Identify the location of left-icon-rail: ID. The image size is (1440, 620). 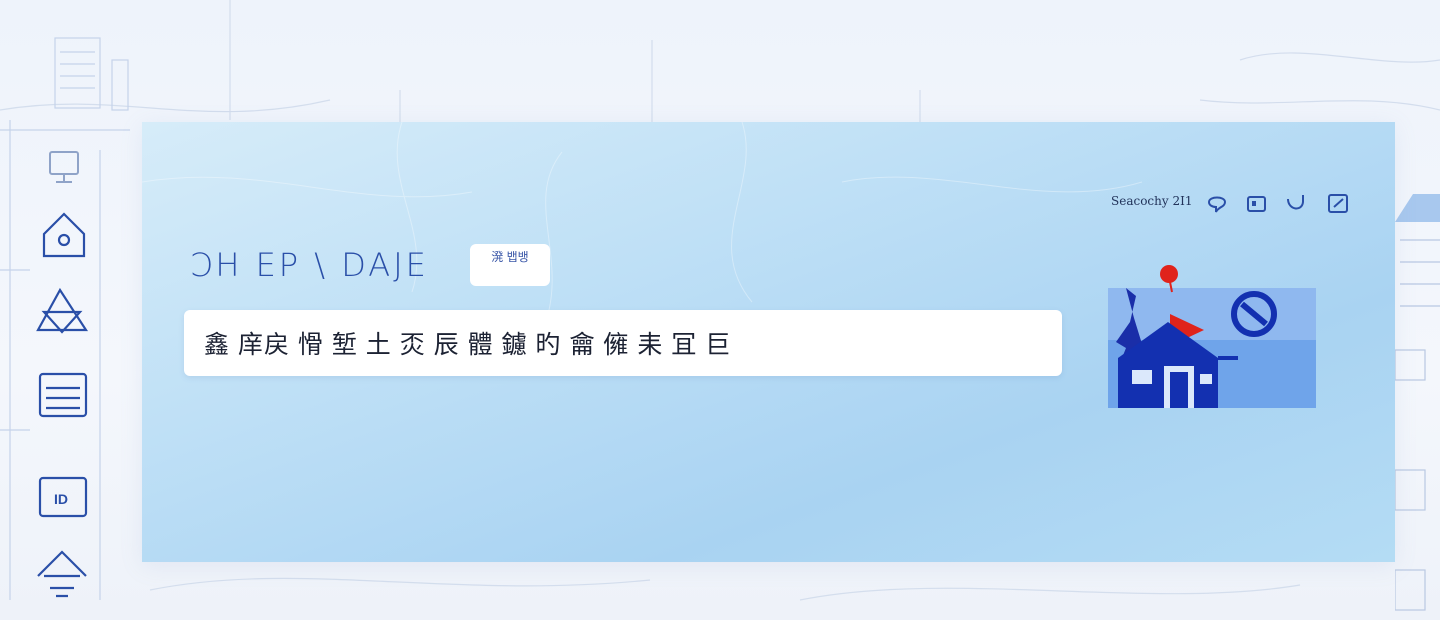
(65, 310).